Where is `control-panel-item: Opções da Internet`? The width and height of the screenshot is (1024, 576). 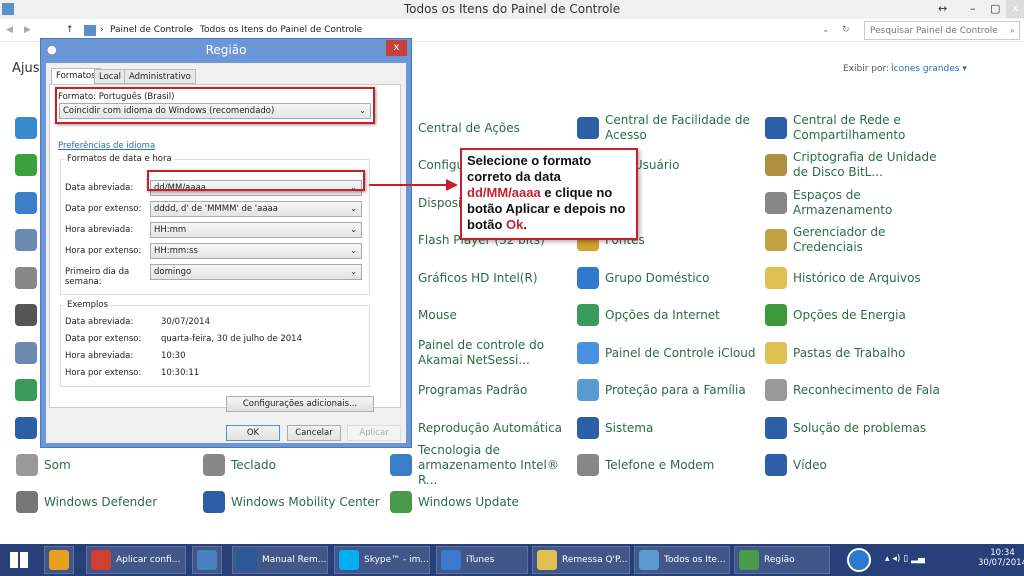
control-panel-item: Opções da Internet is located at coordinates (667, 315).